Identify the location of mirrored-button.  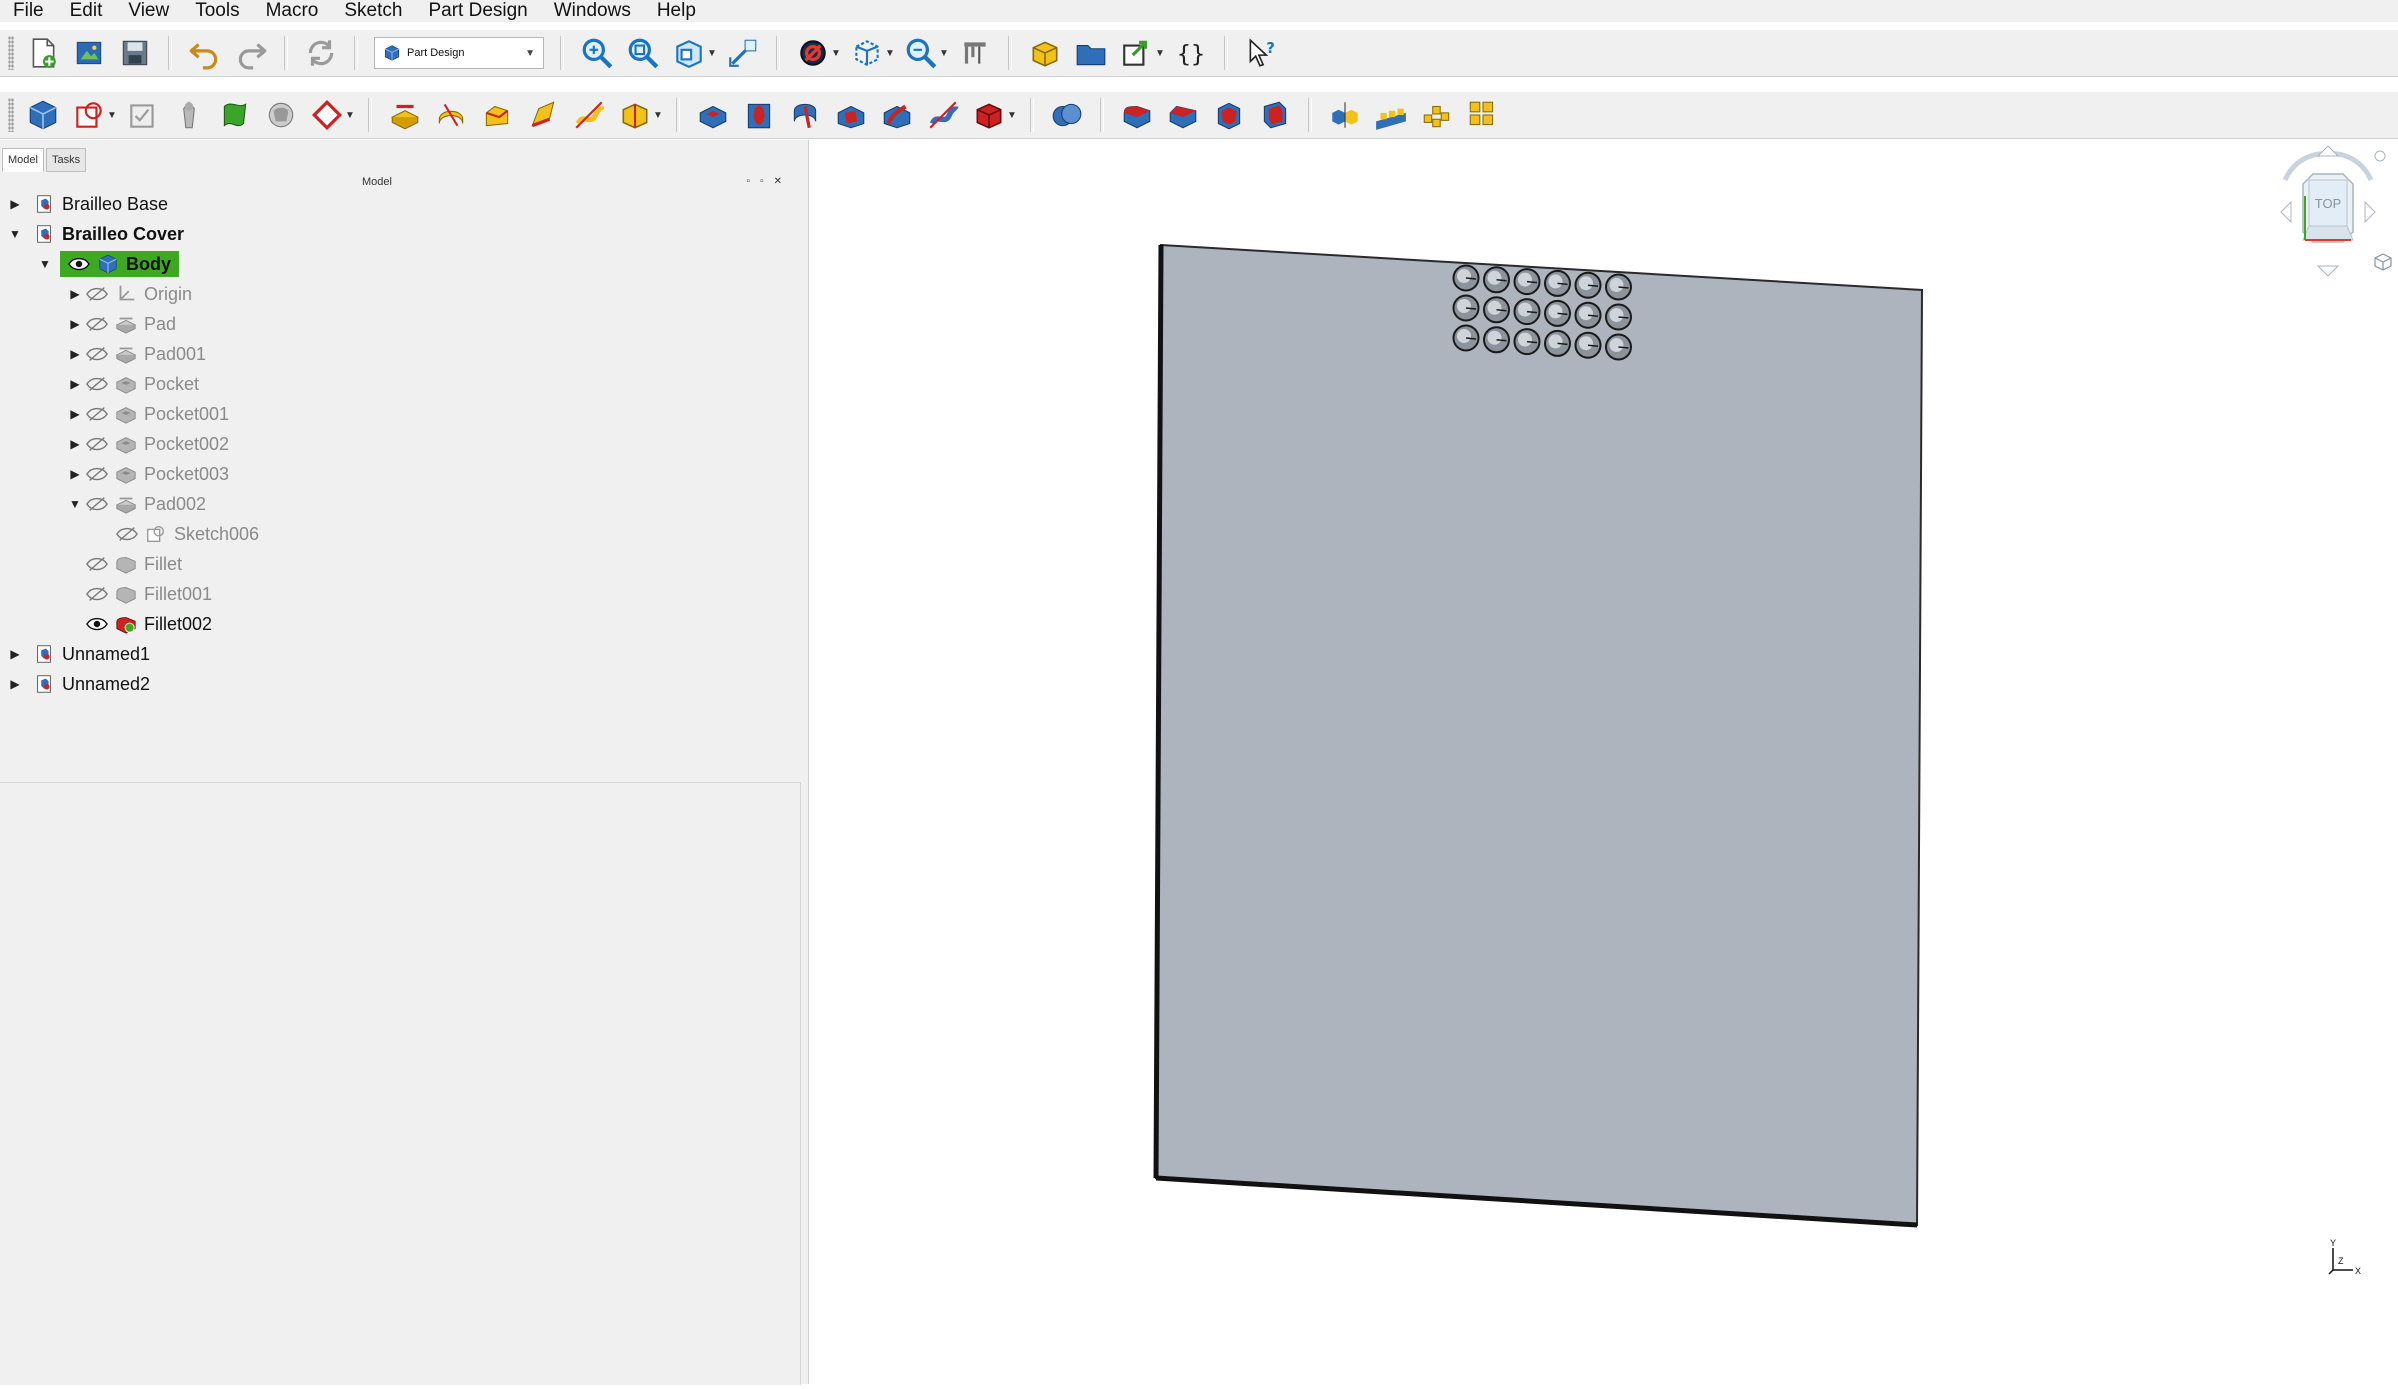
(1345, 115).